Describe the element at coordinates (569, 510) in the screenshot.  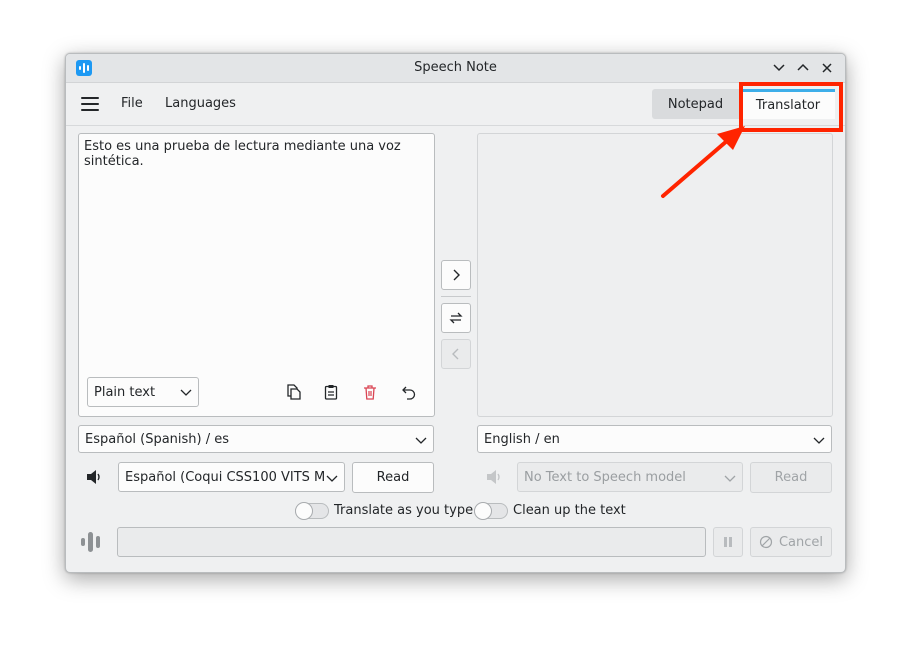
I see `clean-up-text-label: Clean up the text` at that location.